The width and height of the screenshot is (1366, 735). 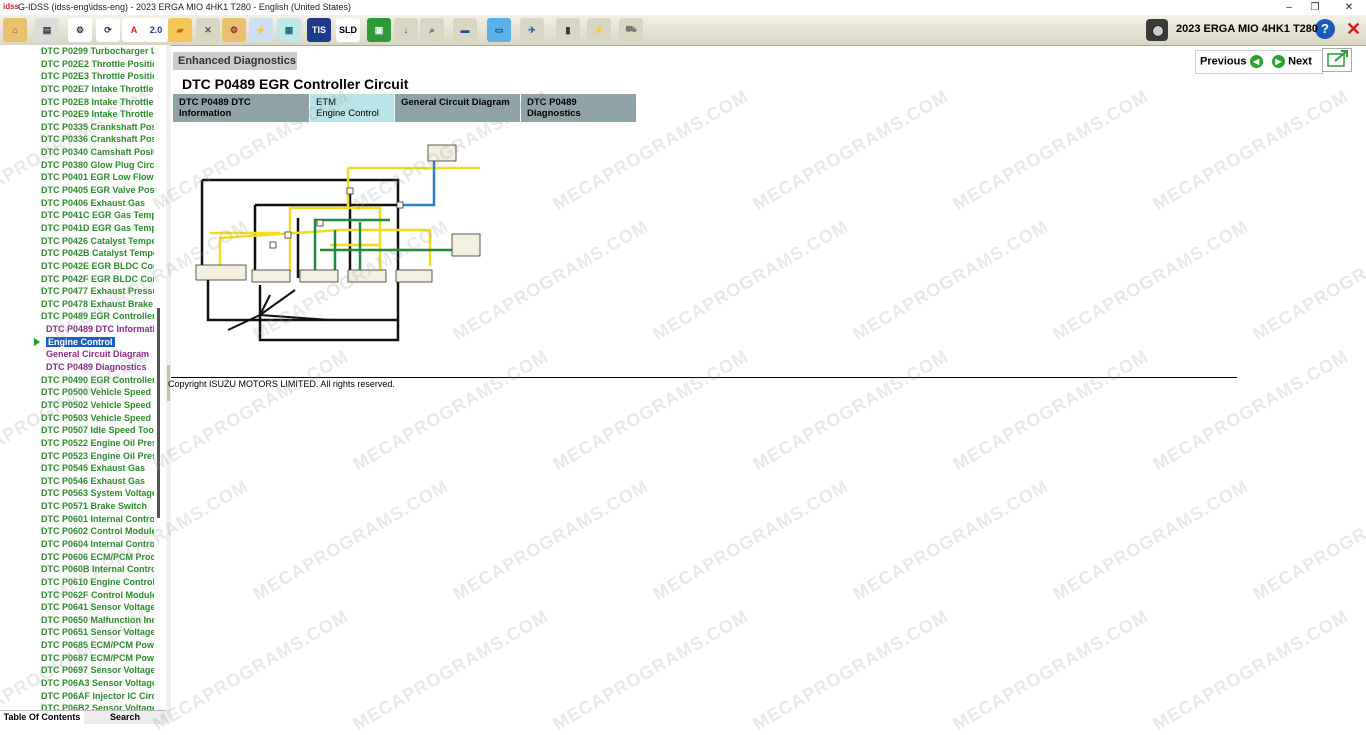 I want to click on toc-item: DTC P0650 Malfunction Indicator, so click(x=77, y=620).